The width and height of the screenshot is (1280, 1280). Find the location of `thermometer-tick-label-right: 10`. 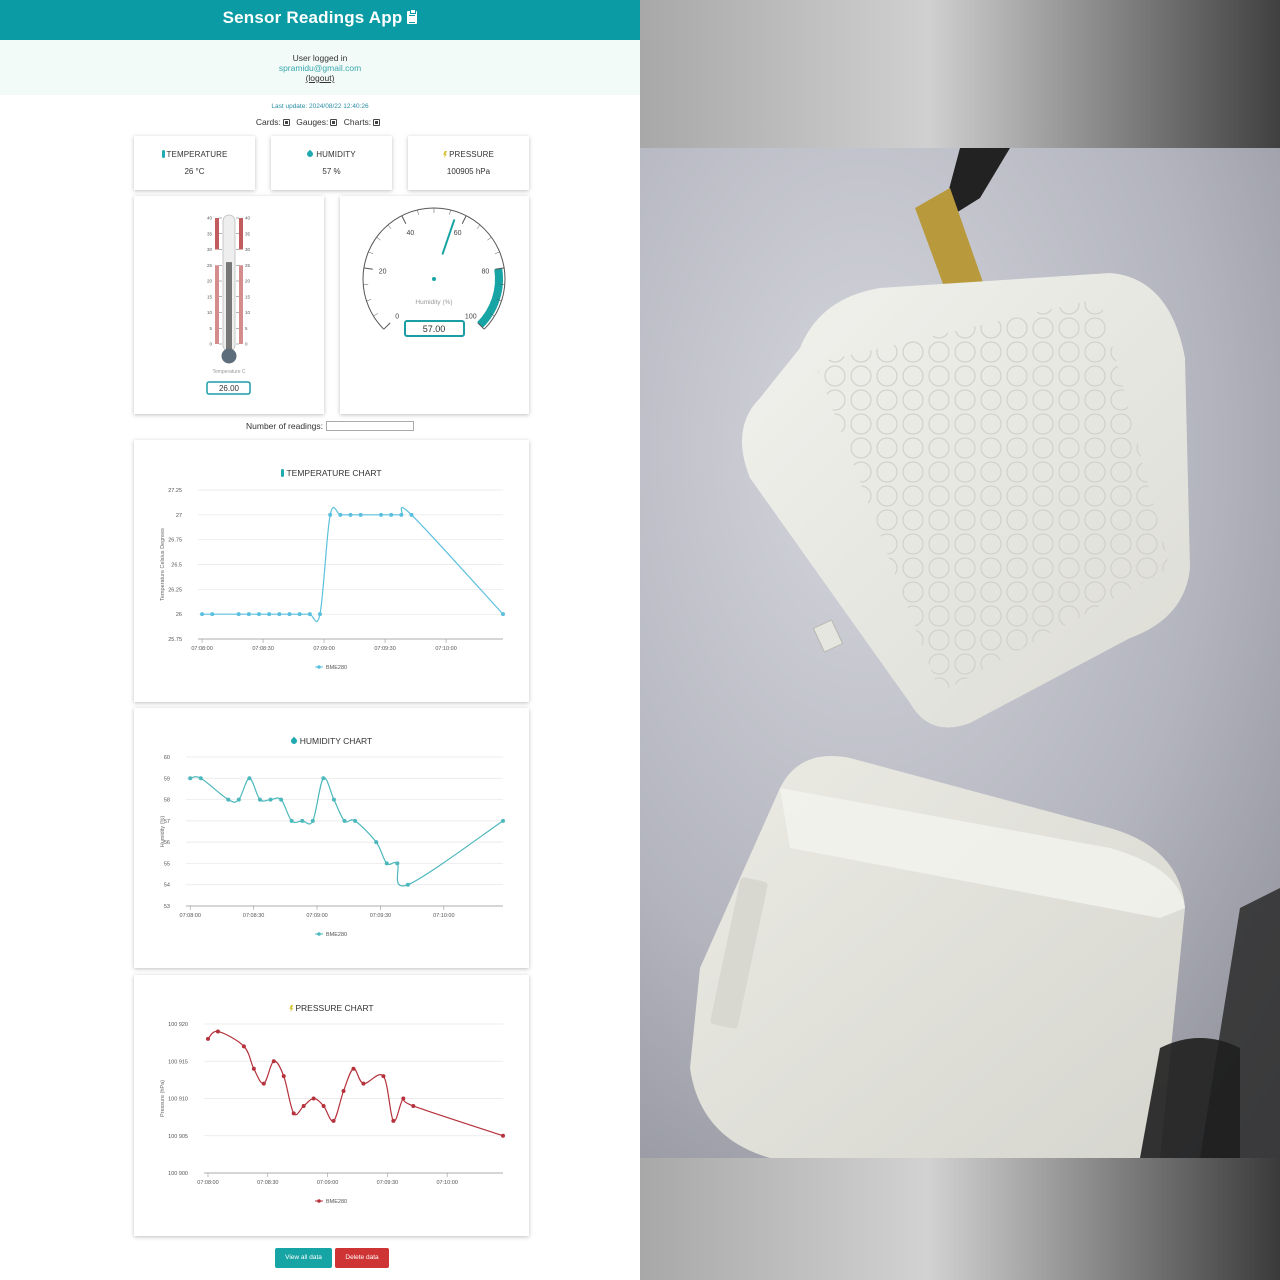

thermometer-tick-label-right: 10 is located at coordinates (248, 312).